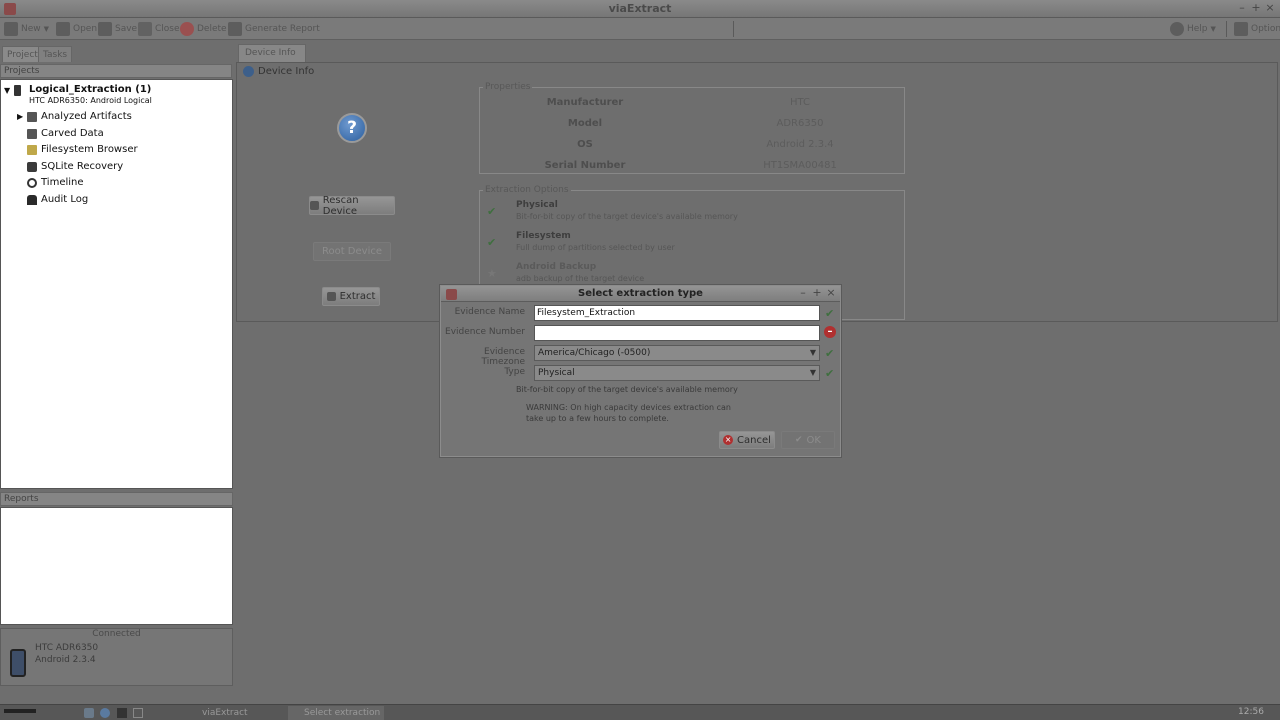 The height and width of the screenshot is (720, 1280). What do you see at coordinates (105, 713) in the screenshot?
I see `browser-icon` at bounding box center [105, 713].